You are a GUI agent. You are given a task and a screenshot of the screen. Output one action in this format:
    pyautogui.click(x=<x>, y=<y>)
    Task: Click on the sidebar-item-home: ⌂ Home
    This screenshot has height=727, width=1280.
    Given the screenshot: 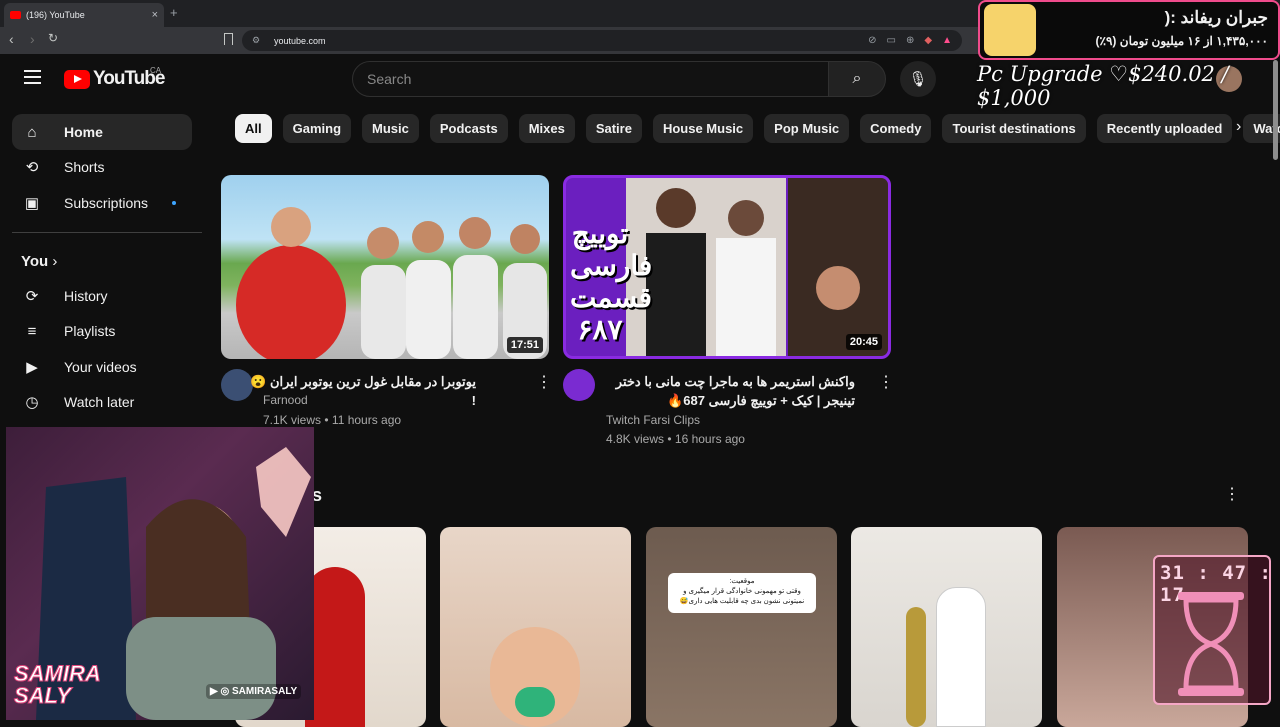 What is the action you would take?
    pyautogui.click(x=102, y=132)
    